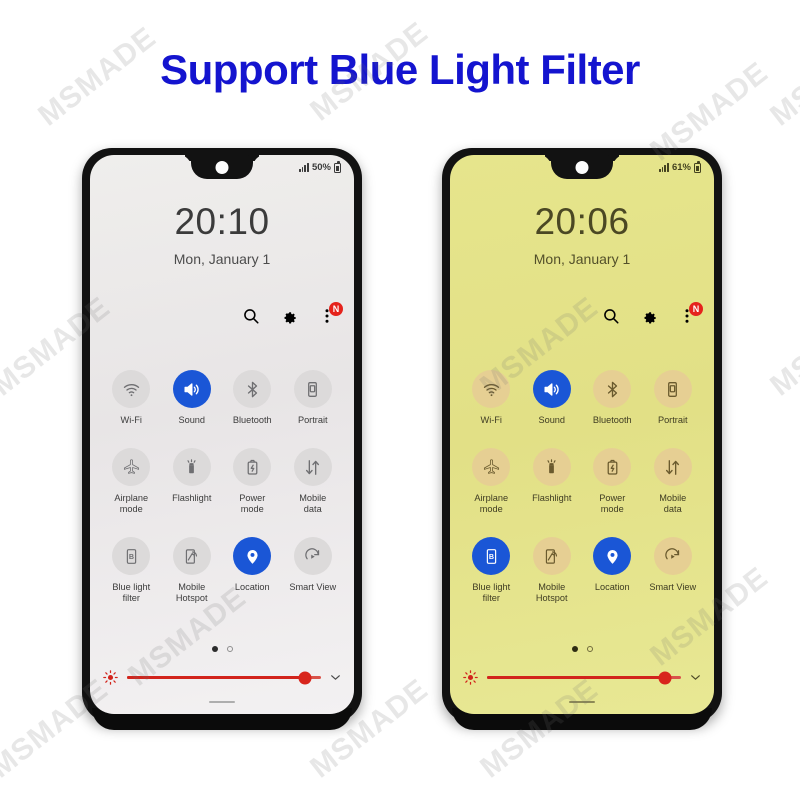  I want to click on clock-block: 20:06 Mon, January 1, so click(582, 235).